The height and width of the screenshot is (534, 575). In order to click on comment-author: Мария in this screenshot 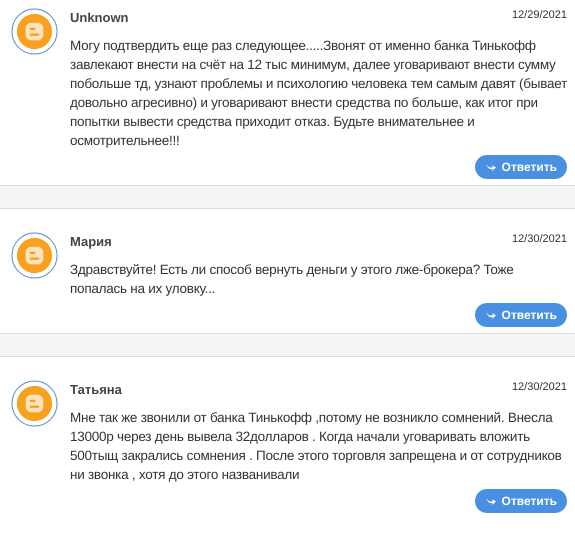, I will do `click(91, 241)`.